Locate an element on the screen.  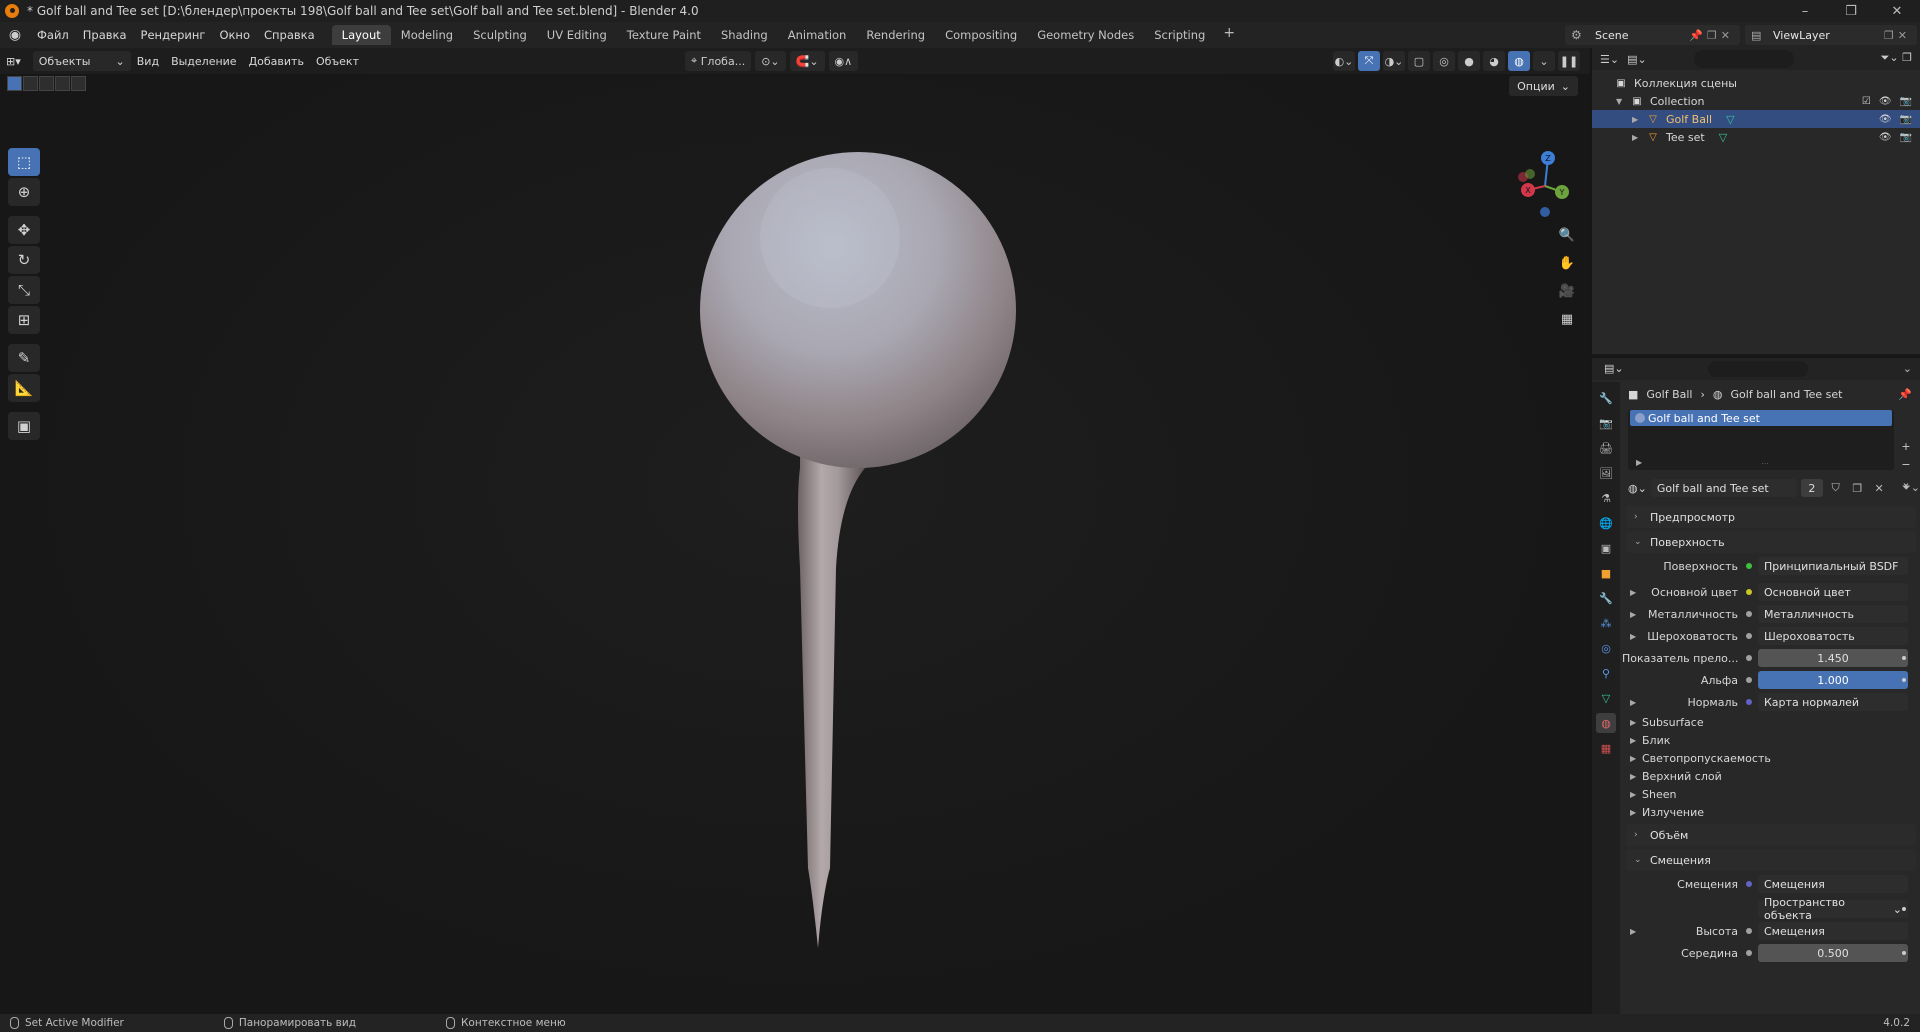
tab-rendering: Rendering is located at coordinates (895, 35).